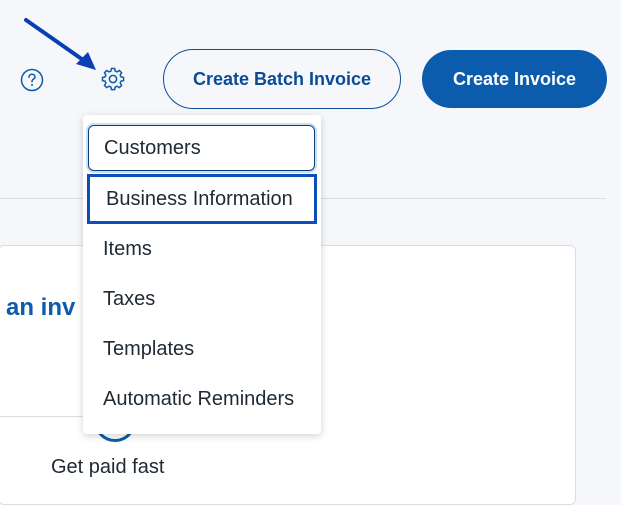 The width and height of the screenshot is (621, 505). Describe the element at coordinates (202, 249) in the screenshot. I see `menu-item-items: Items` at that location.